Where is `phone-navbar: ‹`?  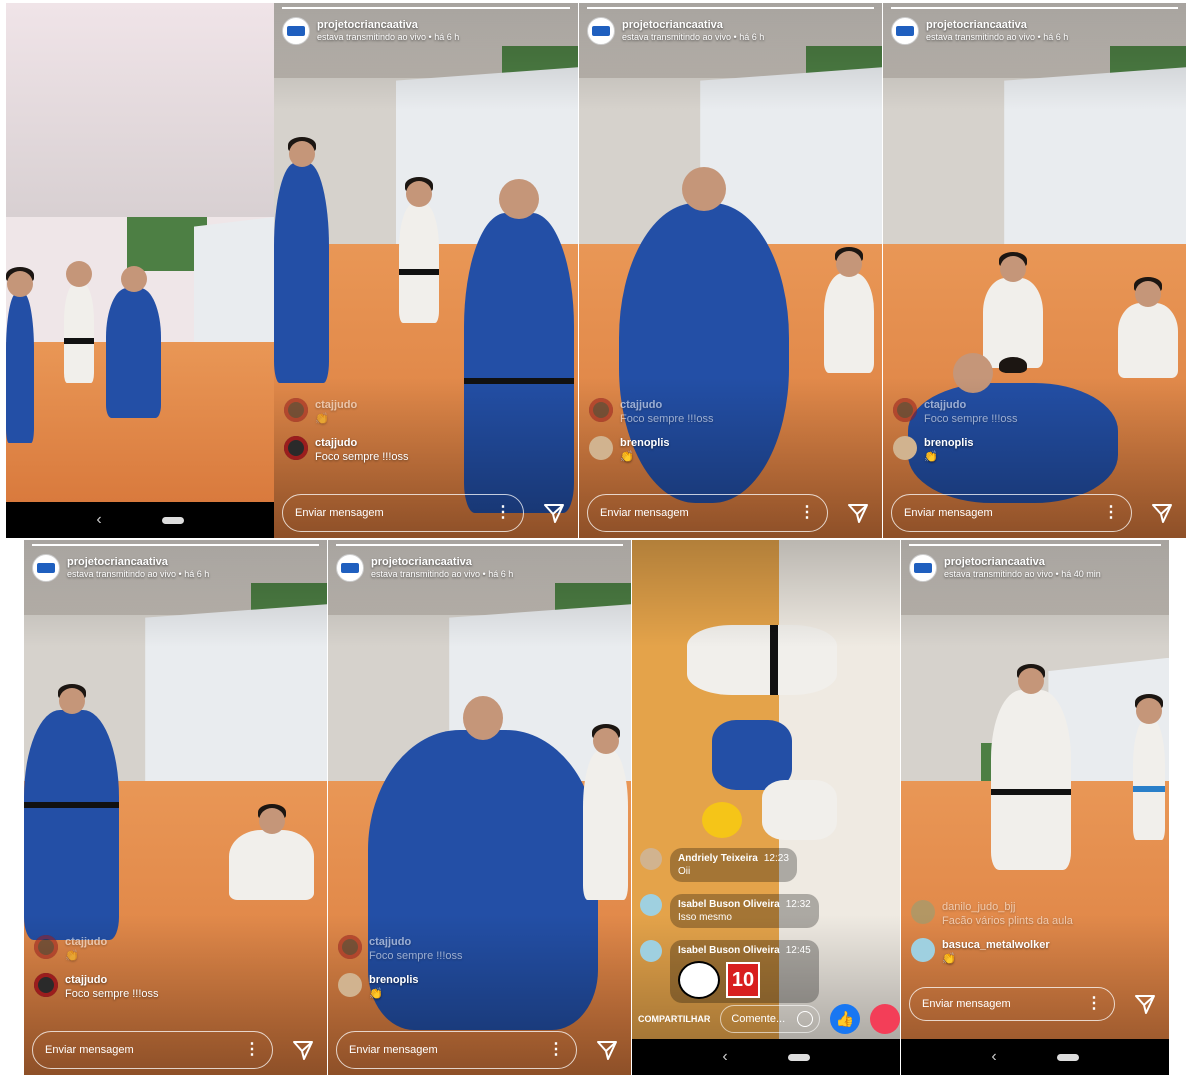
phone-navbar: ‹ is located at coordinates (1035, 1057).